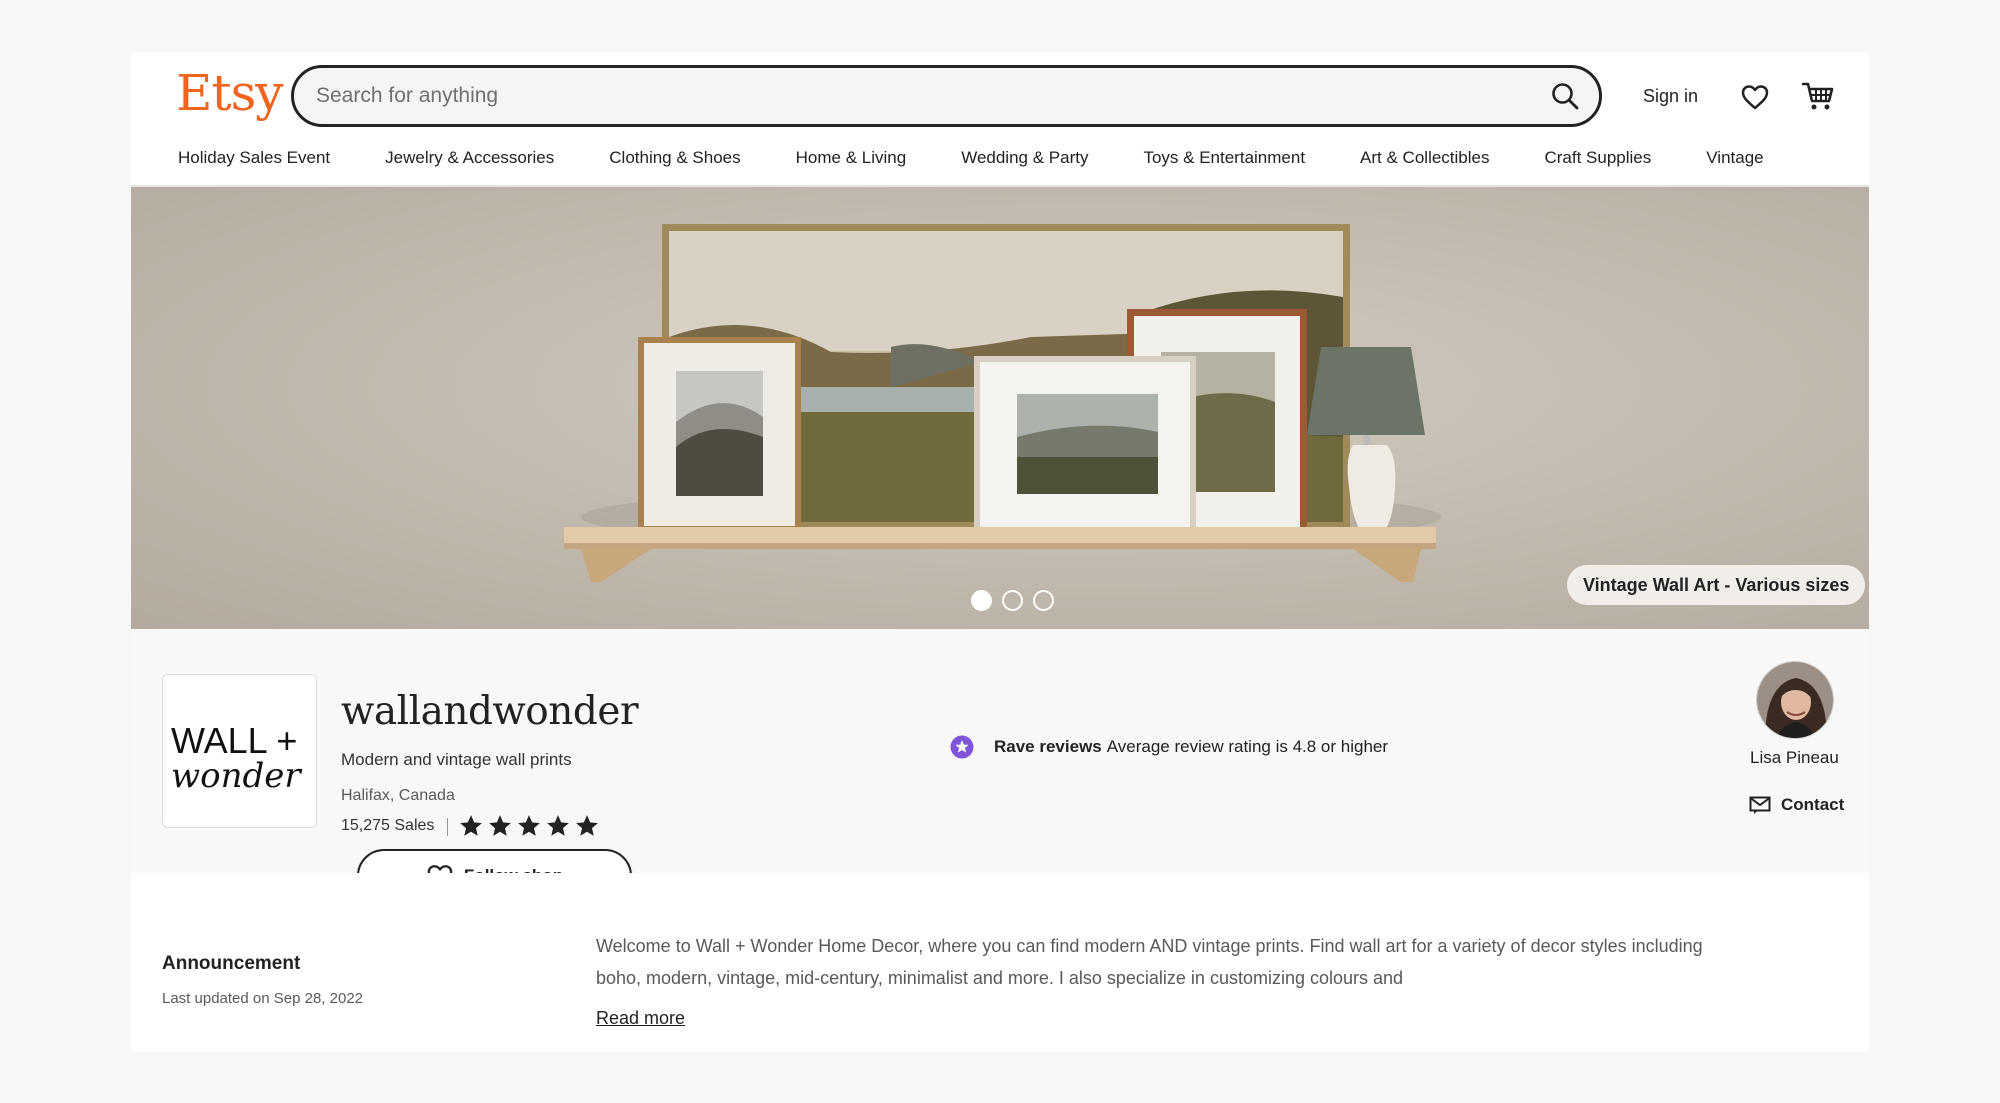 The image size is (2000, 1103). I want to click on rave-reviews-icon, so click(962, 747).